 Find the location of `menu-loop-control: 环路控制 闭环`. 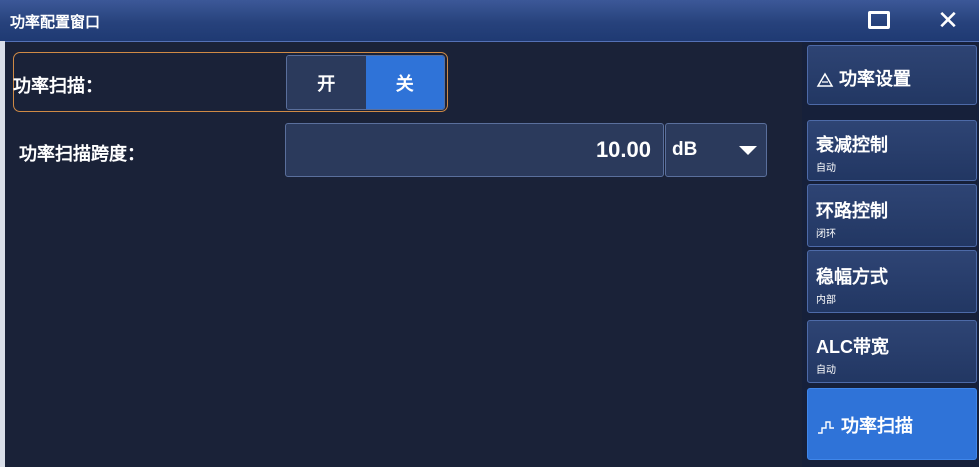

menu-loop-control: 环路控制 闭环 is located at coordinates (892, 215).